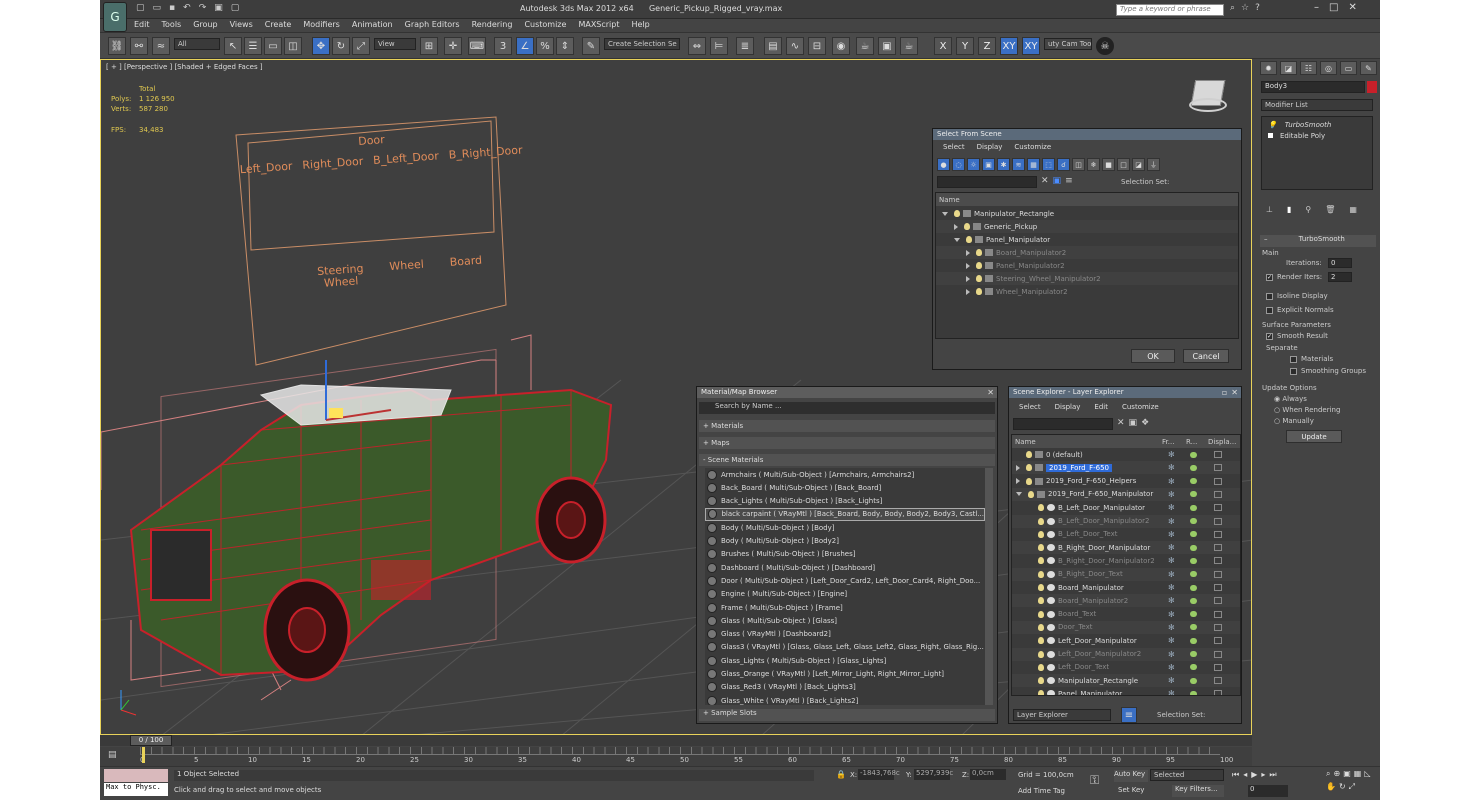 Image resolution: width=1480 pixels, height=800 pixels. What do you see at coordinates (1307, 410) in the screenshot?
I see `when-rendering-radio: ○ When Rendering` at bounding box center [1307, 410].